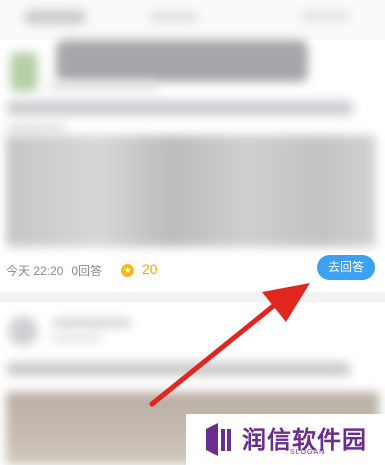  Describe the element at coordinates (36, 128) in the screenshot. I see `blurred-question-title-line2` at that location.